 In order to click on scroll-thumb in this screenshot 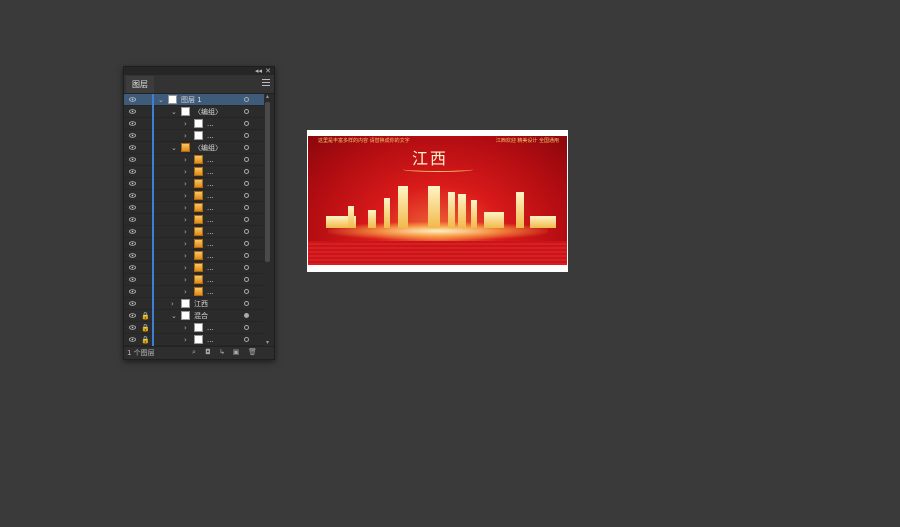, I will do `click(267, 182)`.